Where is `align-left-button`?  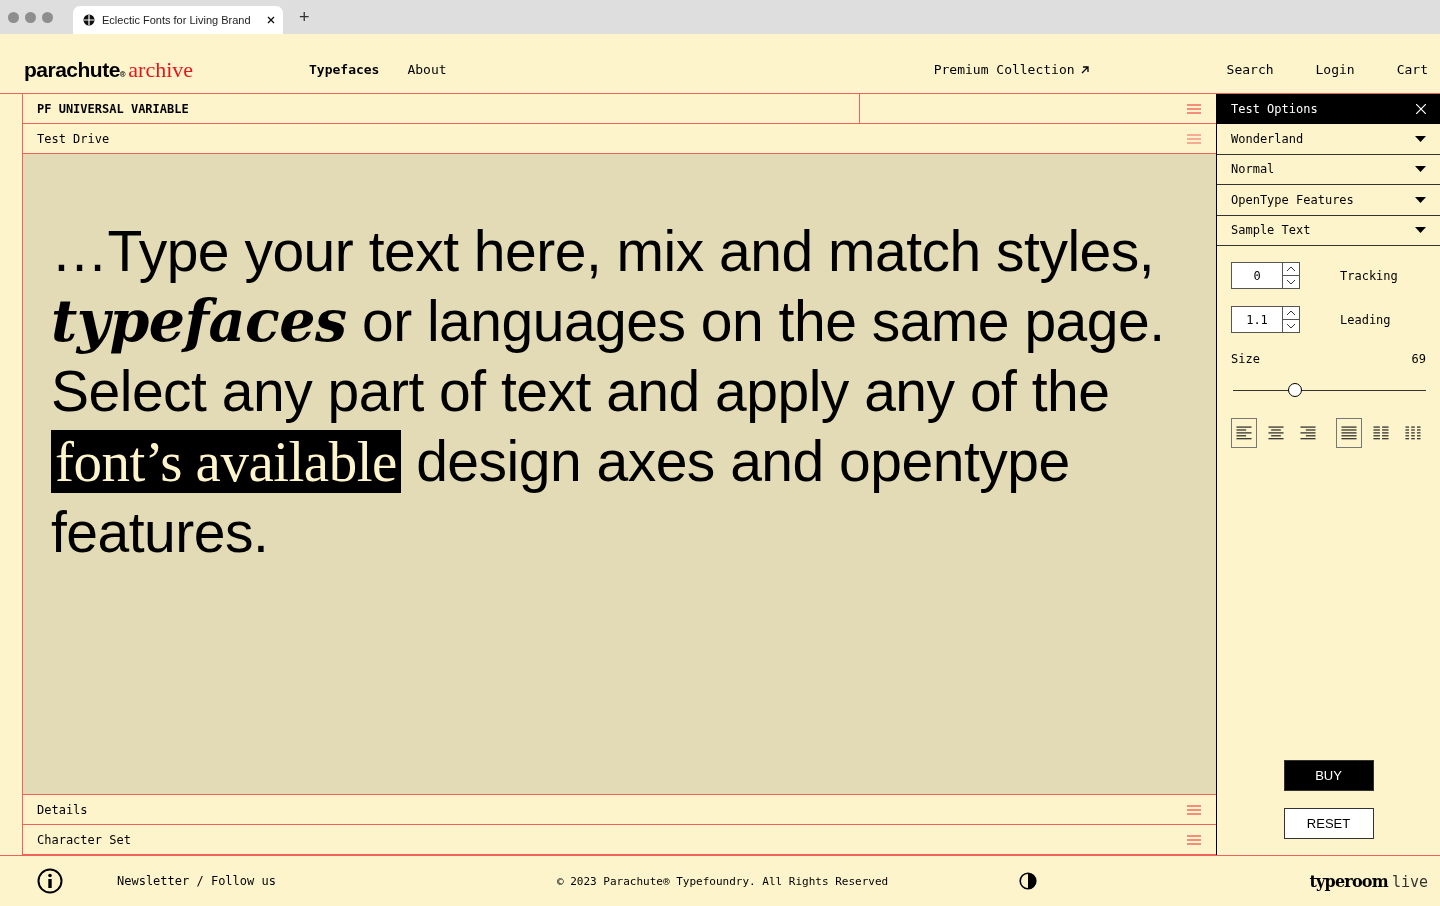 align-left-button is located at coordinates (1244, 433).